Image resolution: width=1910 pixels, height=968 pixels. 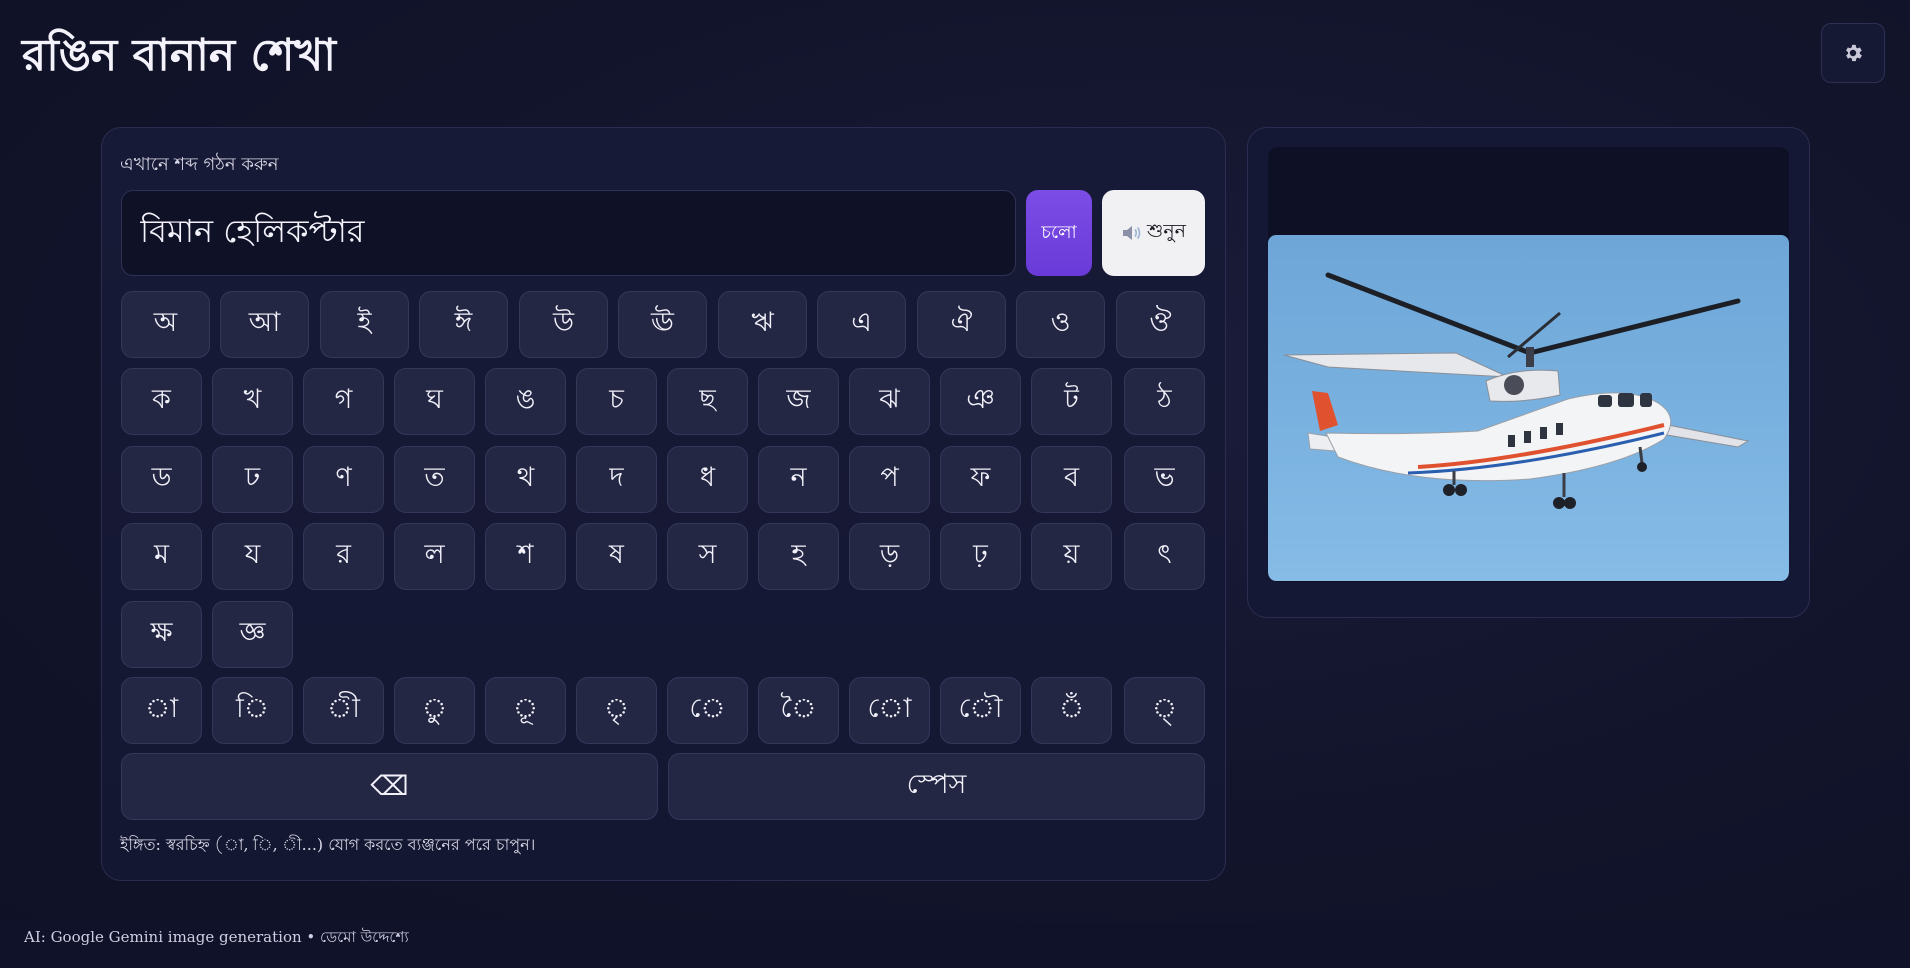 I want to click on vowel-key: ঋ, so click(x=762, y=324).